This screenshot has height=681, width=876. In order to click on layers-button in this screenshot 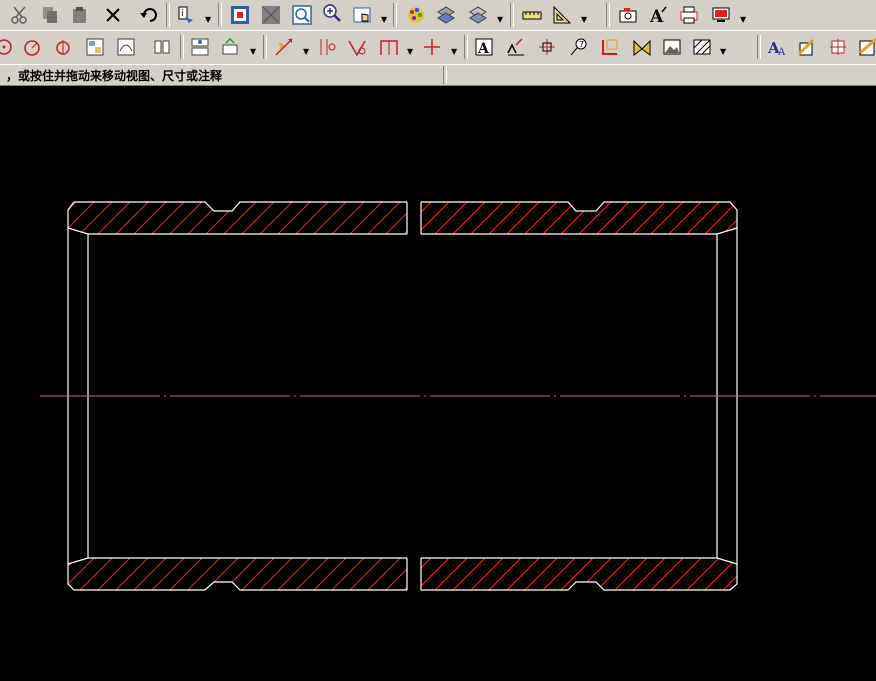, I will do `click(446, 15)`.